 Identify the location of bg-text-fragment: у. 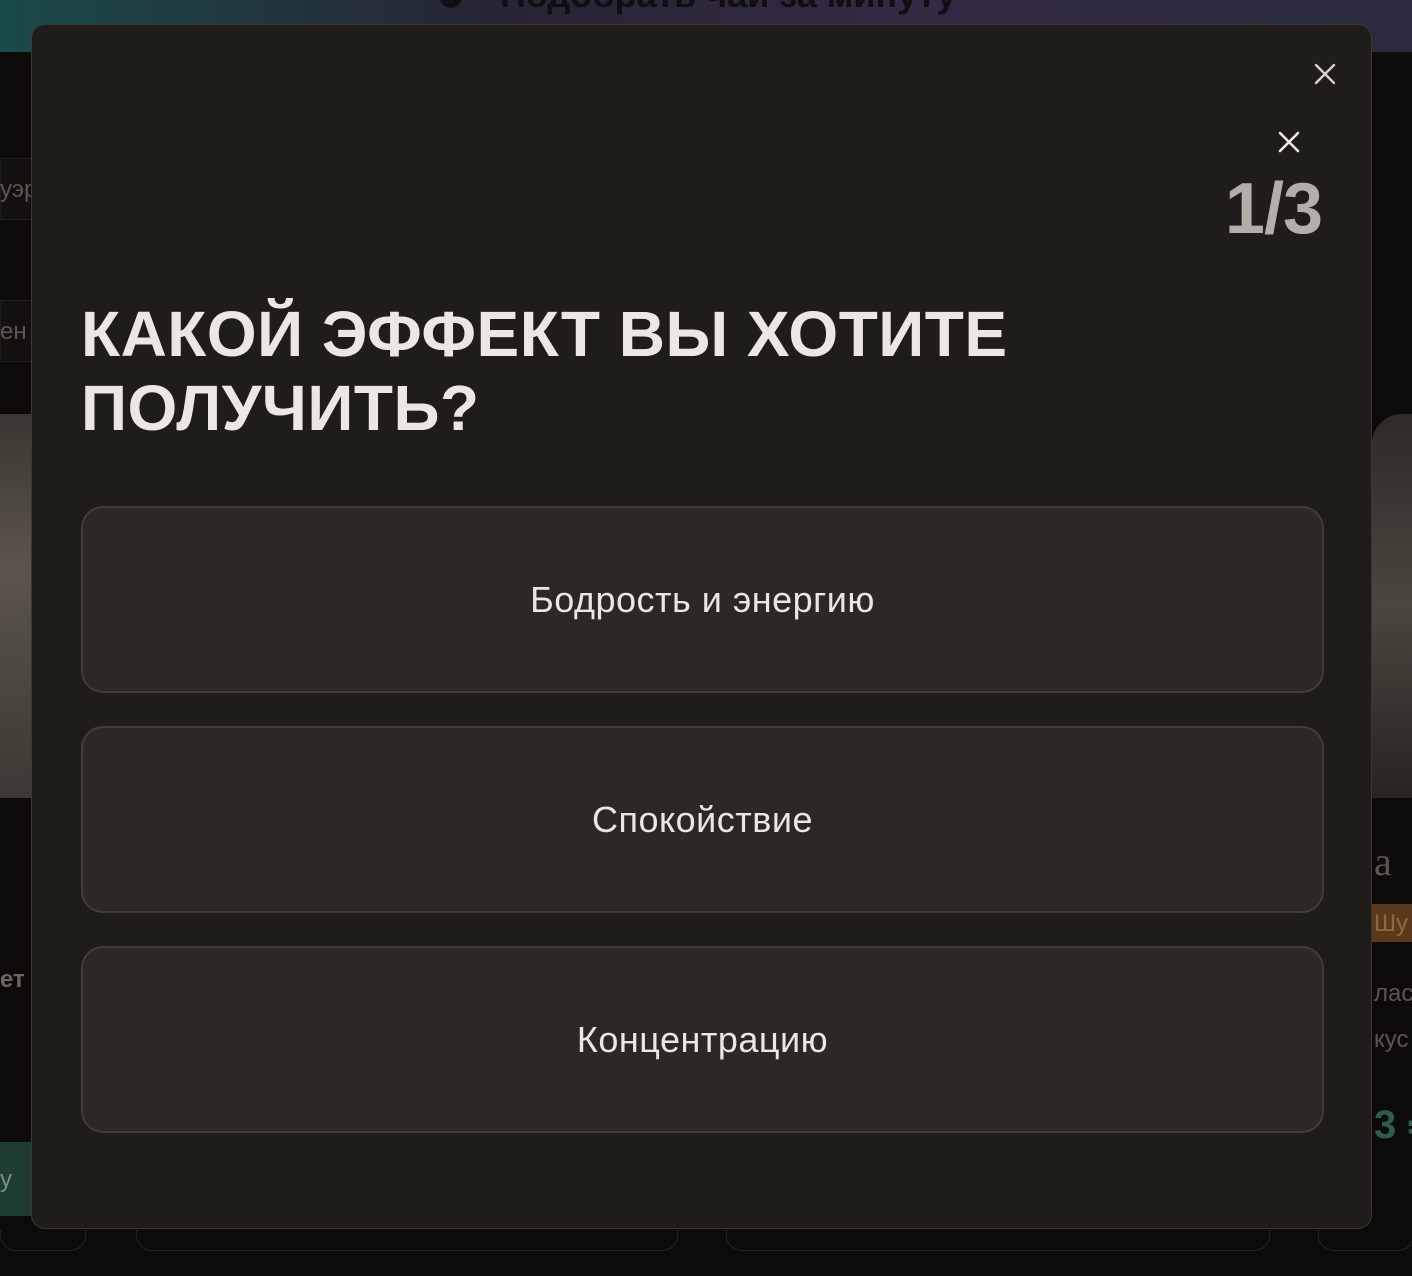
(6, 1179).